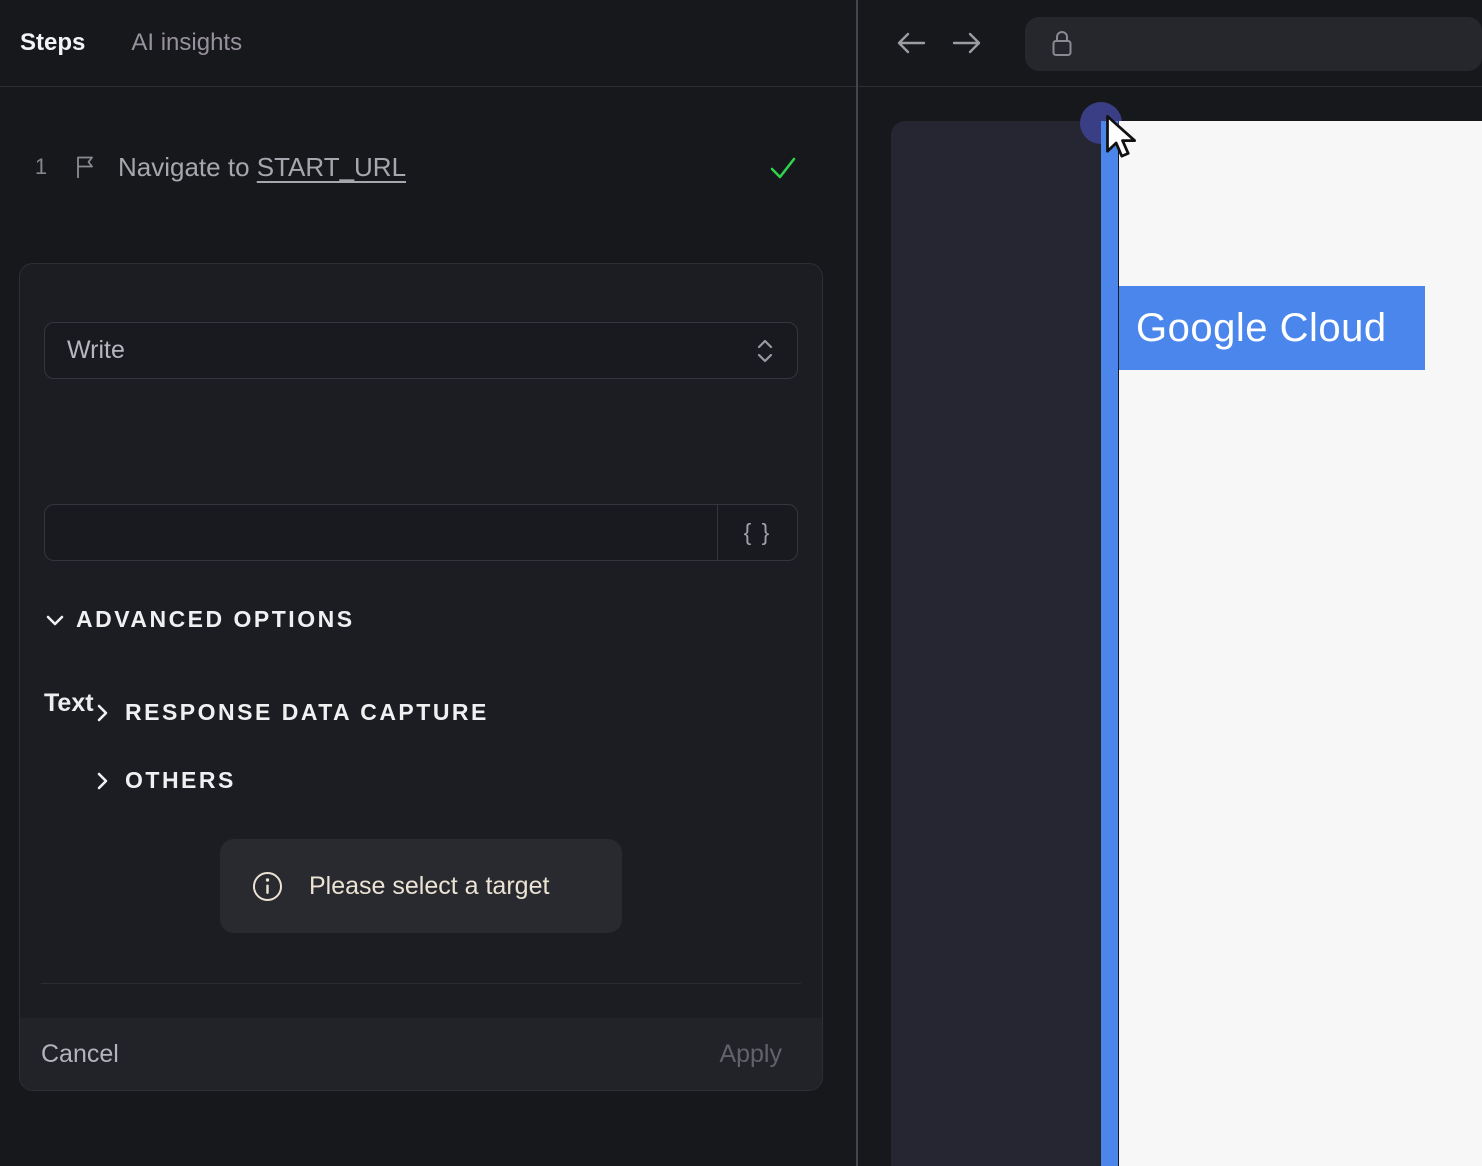 This screenshot has width=1482, height=1166. I want to click on response-data-capture-label: RESPONSE DATA CAPTURE, so click(307, 712).